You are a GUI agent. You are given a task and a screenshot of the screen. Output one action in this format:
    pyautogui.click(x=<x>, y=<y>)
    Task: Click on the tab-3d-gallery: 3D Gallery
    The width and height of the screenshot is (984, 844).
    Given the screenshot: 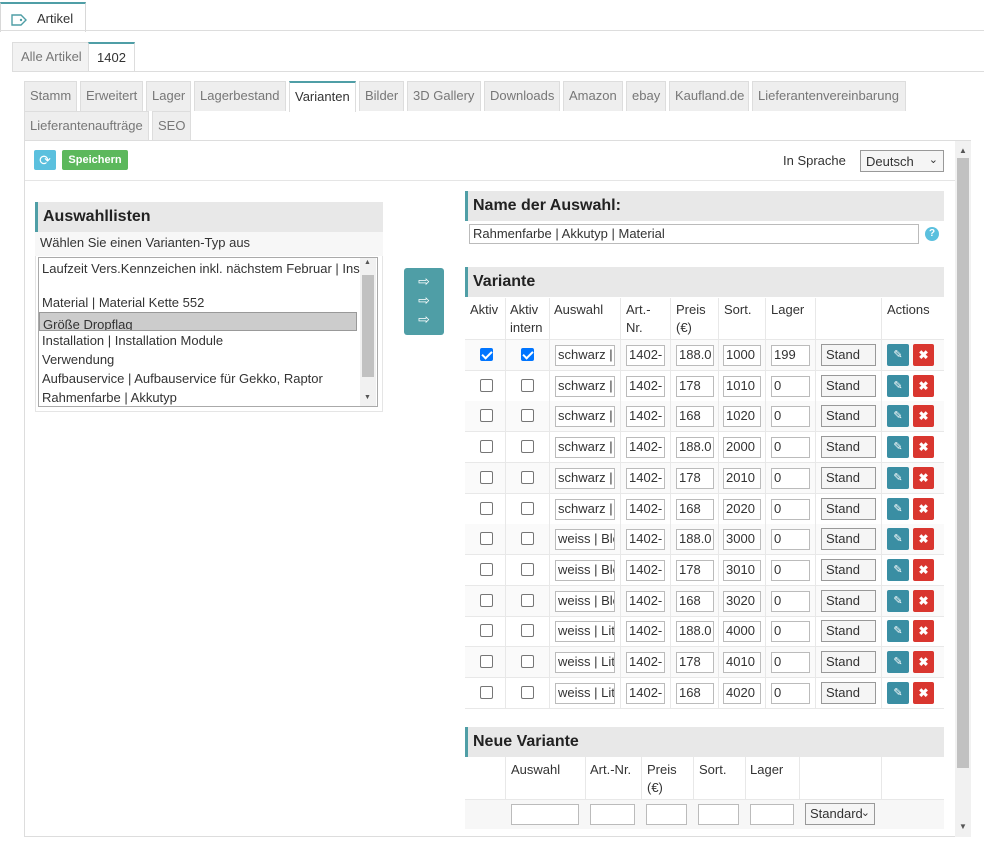 What is the action you would take?
    pyautogui.click(x=444, y=96)
    